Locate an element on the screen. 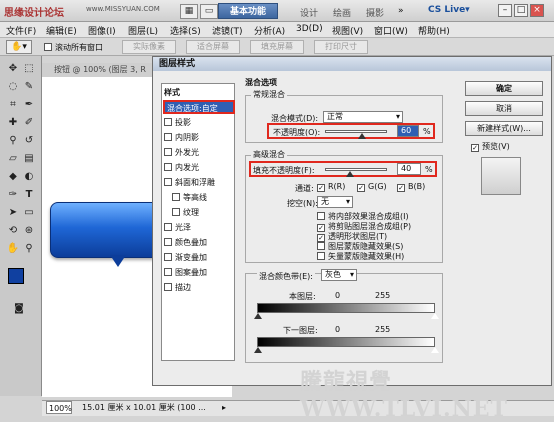 This screenshot has width=554, height=422. channel-b-checkbox is located at coordinates (401, 188).